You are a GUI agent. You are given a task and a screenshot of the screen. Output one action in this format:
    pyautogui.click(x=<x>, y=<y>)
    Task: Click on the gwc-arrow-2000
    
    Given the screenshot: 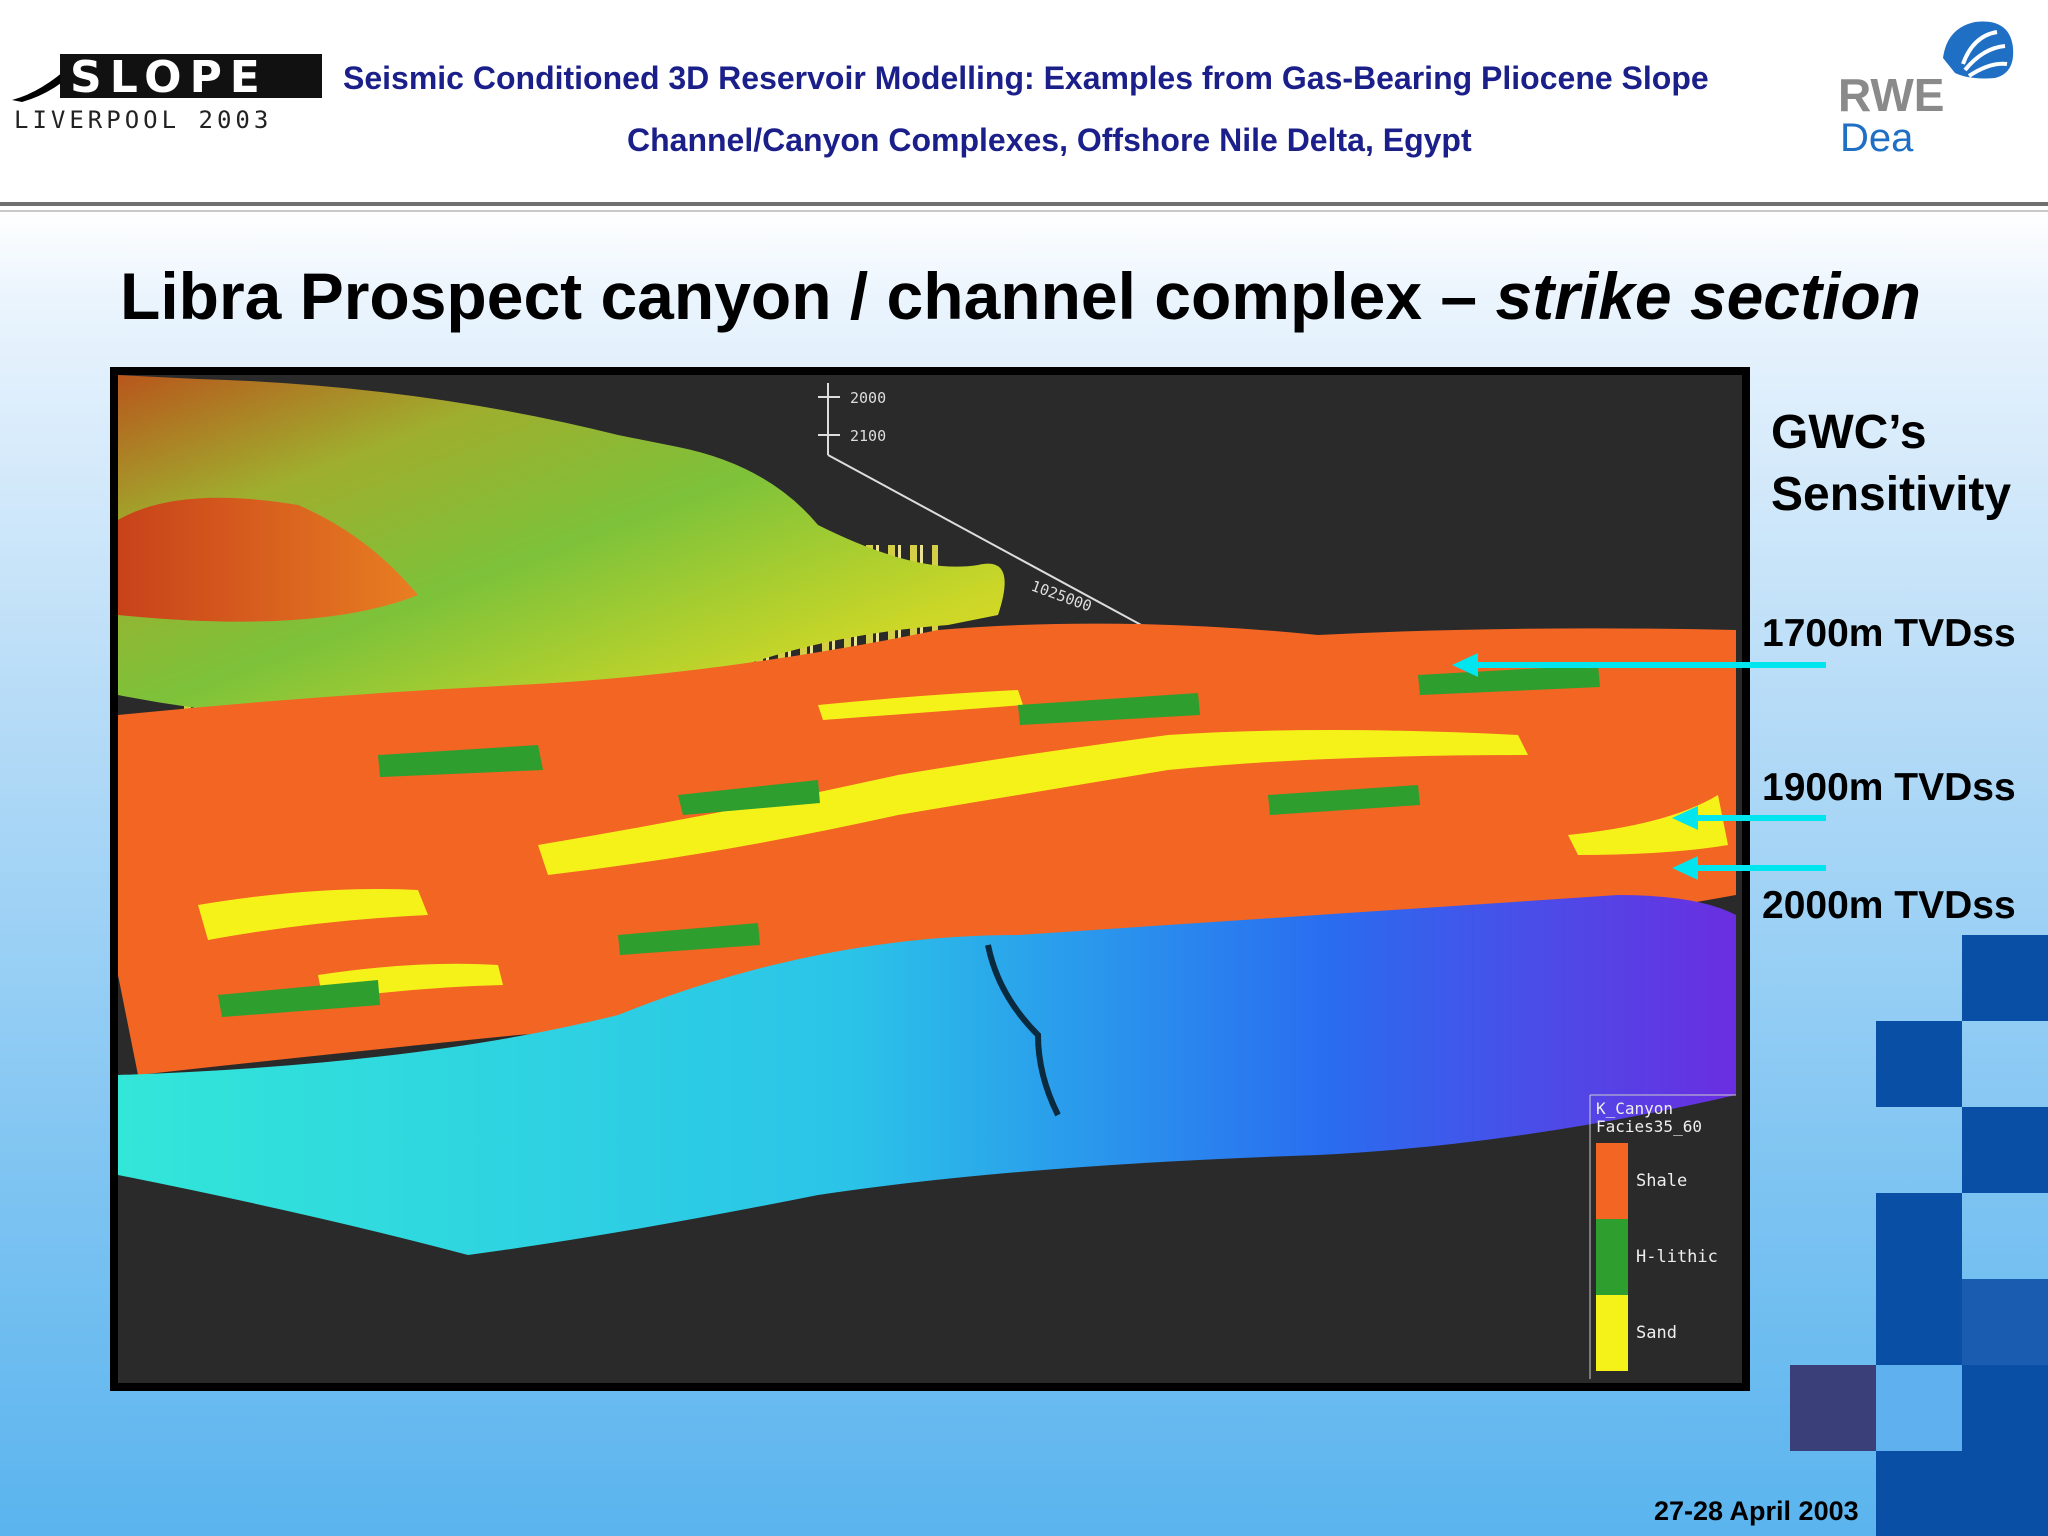 What is the action you would take?
    pyautogui.click(x=1749, y=868)
    